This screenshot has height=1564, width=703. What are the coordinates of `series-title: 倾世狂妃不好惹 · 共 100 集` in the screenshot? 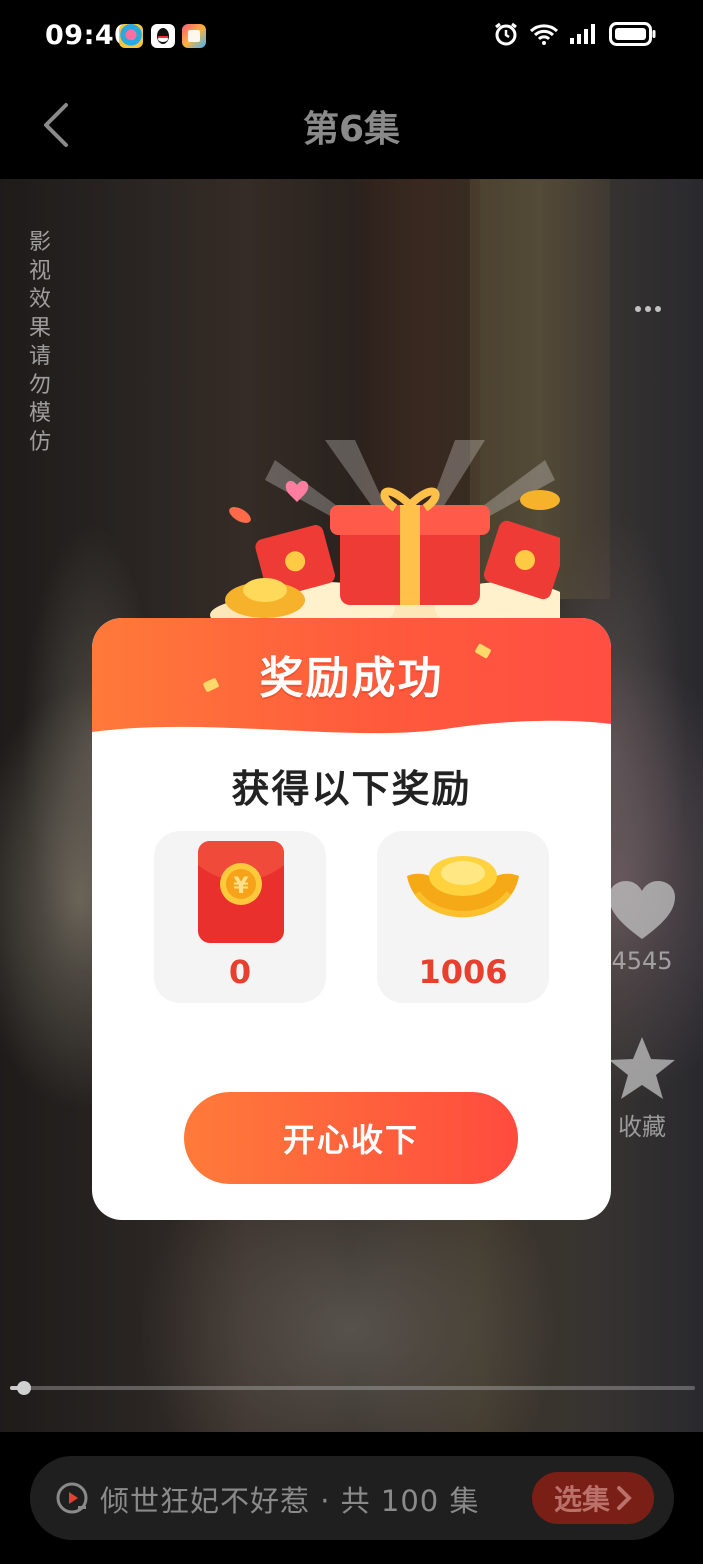 It's located at (290, 1501).